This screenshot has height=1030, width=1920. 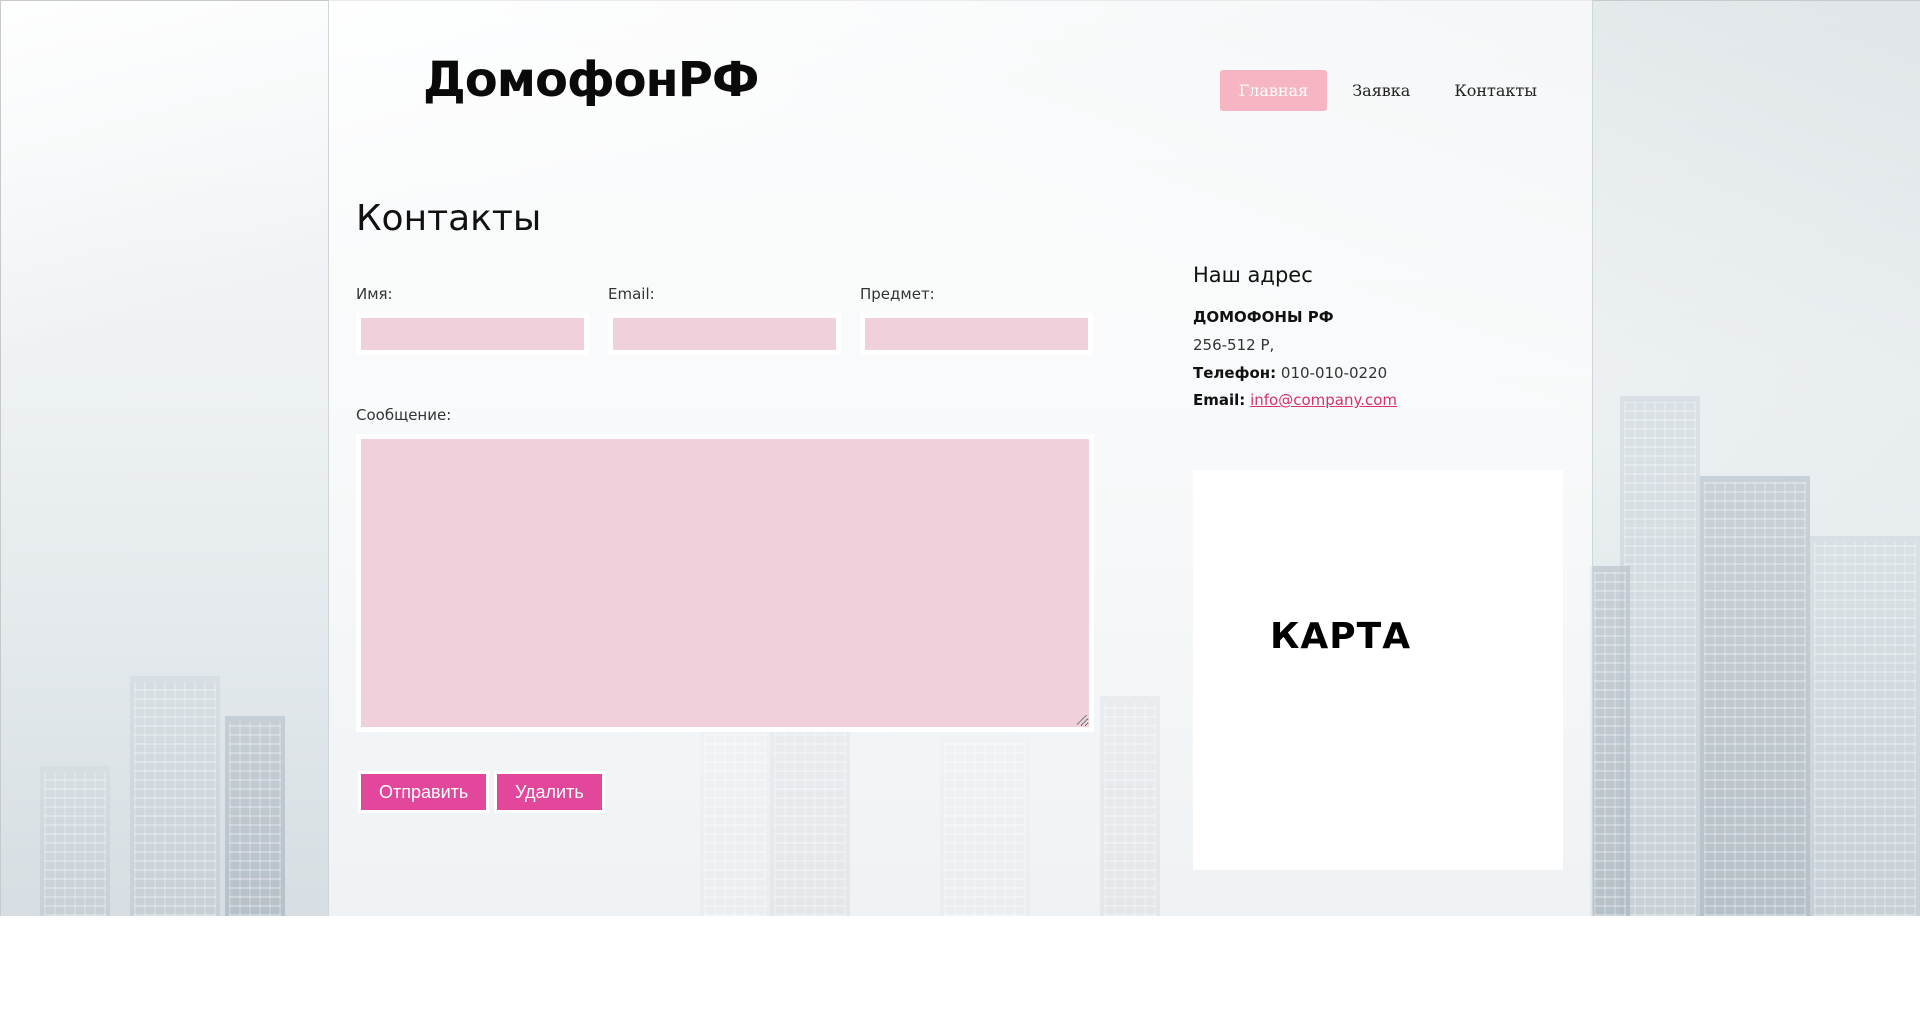 What do you see at coordinates (1235, 373) in the screenshot?
I see `phone-label: Телефон:` at bounding box center [1235, 373].